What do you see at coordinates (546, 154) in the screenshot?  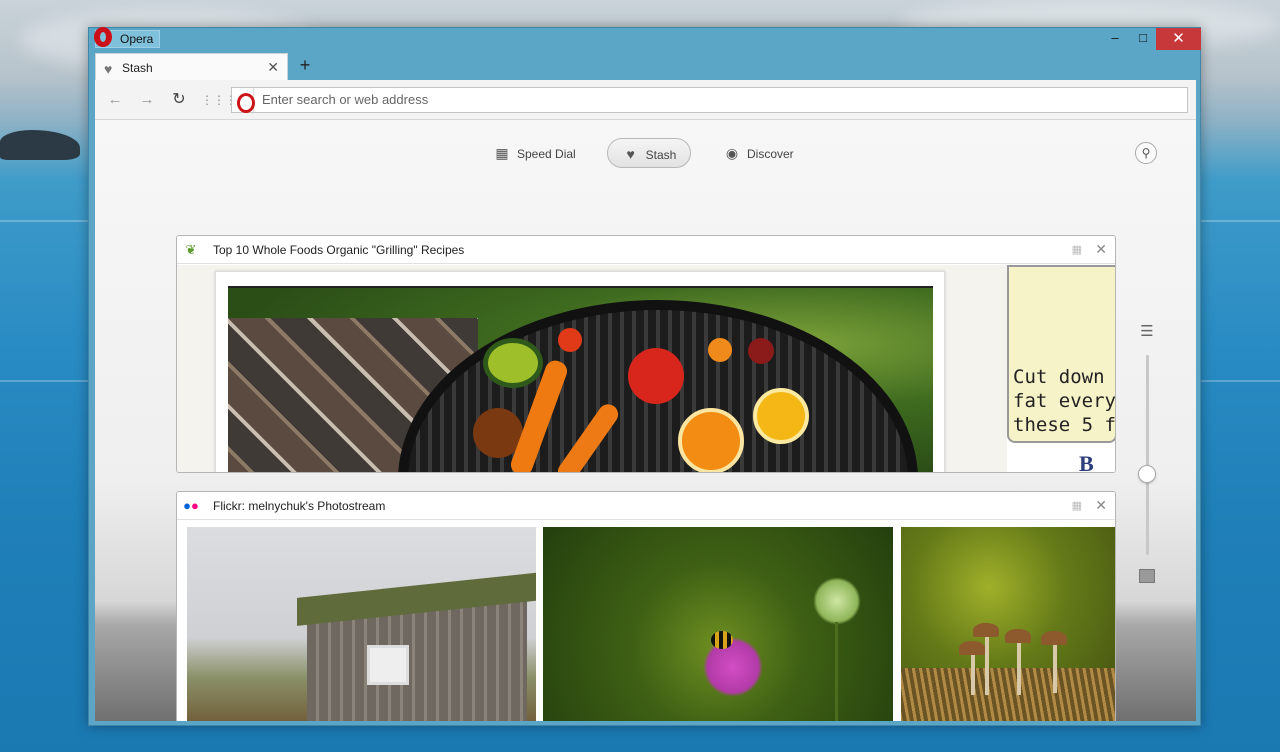 I see `speed-dial-label: Speed Dial` at bounding box center [546, 154].